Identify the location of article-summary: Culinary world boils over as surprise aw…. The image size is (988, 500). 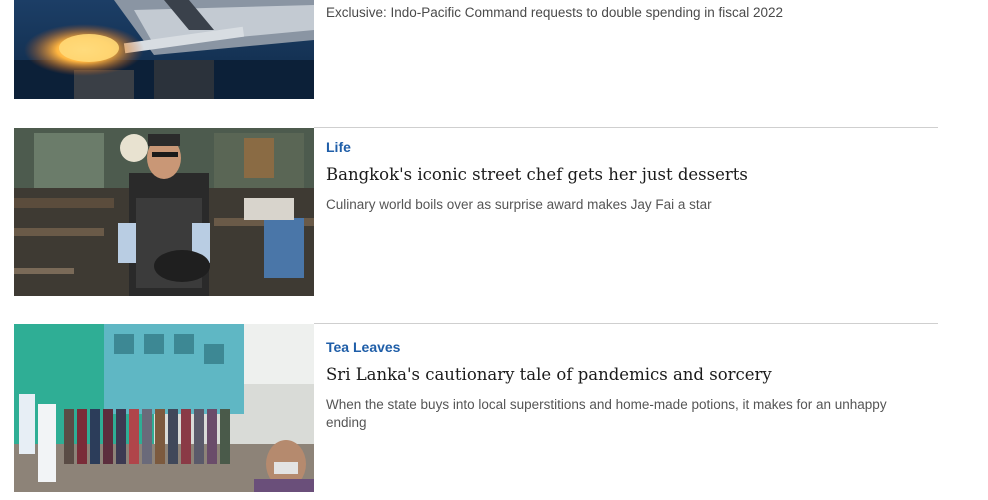
(519, 204).